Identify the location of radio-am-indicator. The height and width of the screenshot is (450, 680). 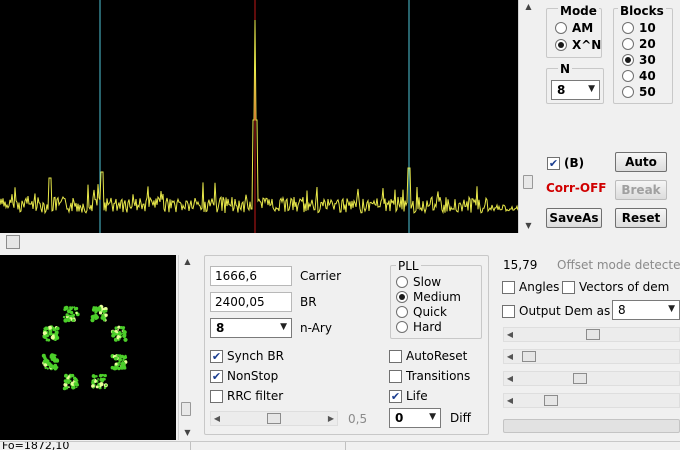
(561, 28).